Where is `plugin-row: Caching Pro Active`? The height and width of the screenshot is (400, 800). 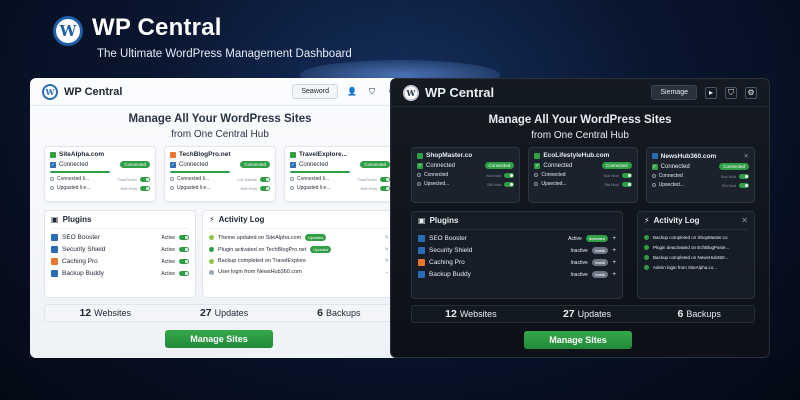 plugin-row: Caching Pro Active is located at coordinates (120, 261).